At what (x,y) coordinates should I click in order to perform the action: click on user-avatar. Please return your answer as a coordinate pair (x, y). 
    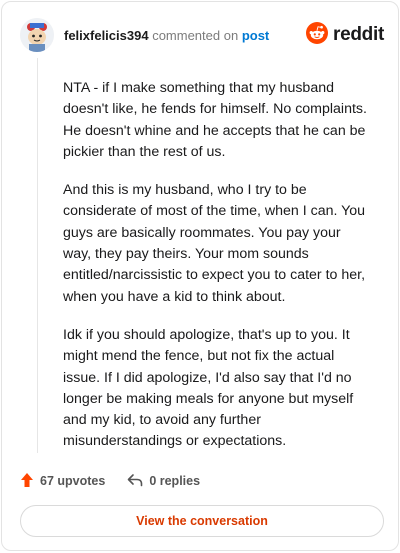
    Looking at the image, I should click on (37, 35).